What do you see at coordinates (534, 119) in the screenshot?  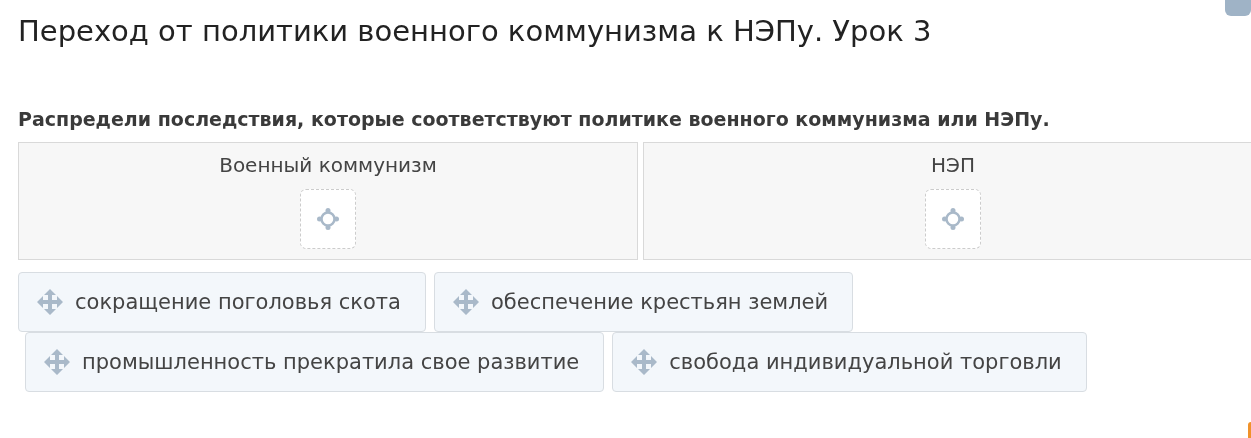 I see `task-instruction: Распредели последствия, которые соответствуют политике военного коммунизма или НЭПу.` at bounding box center [534, 119].